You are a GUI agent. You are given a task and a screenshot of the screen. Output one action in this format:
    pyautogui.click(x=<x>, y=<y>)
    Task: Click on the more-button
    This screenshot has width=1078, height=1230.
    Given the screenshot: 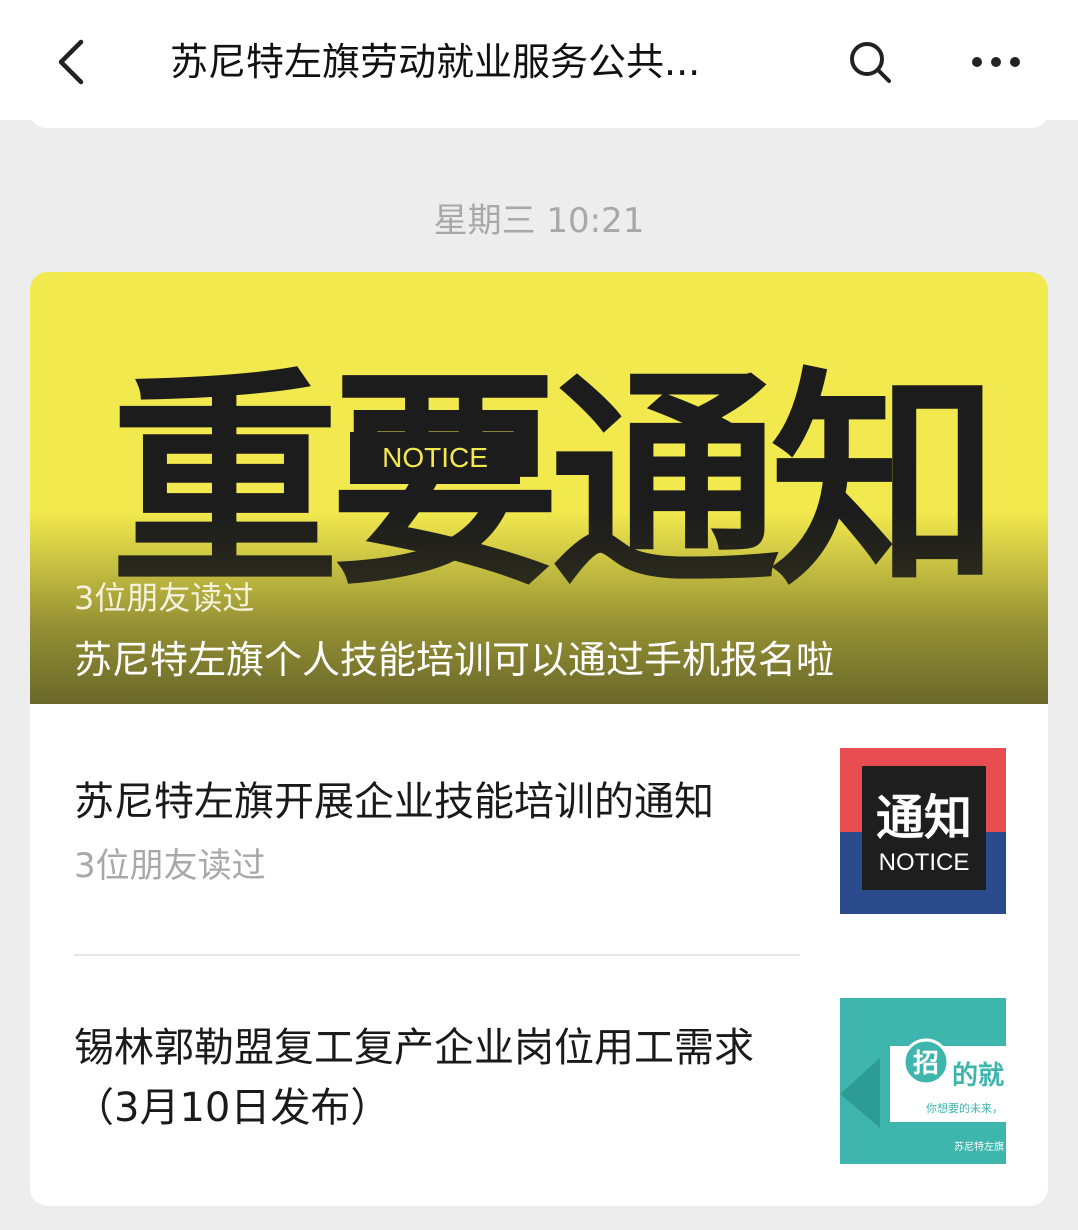 What is the action you would take?
    pyautogui.click(x=996, y=62)
    